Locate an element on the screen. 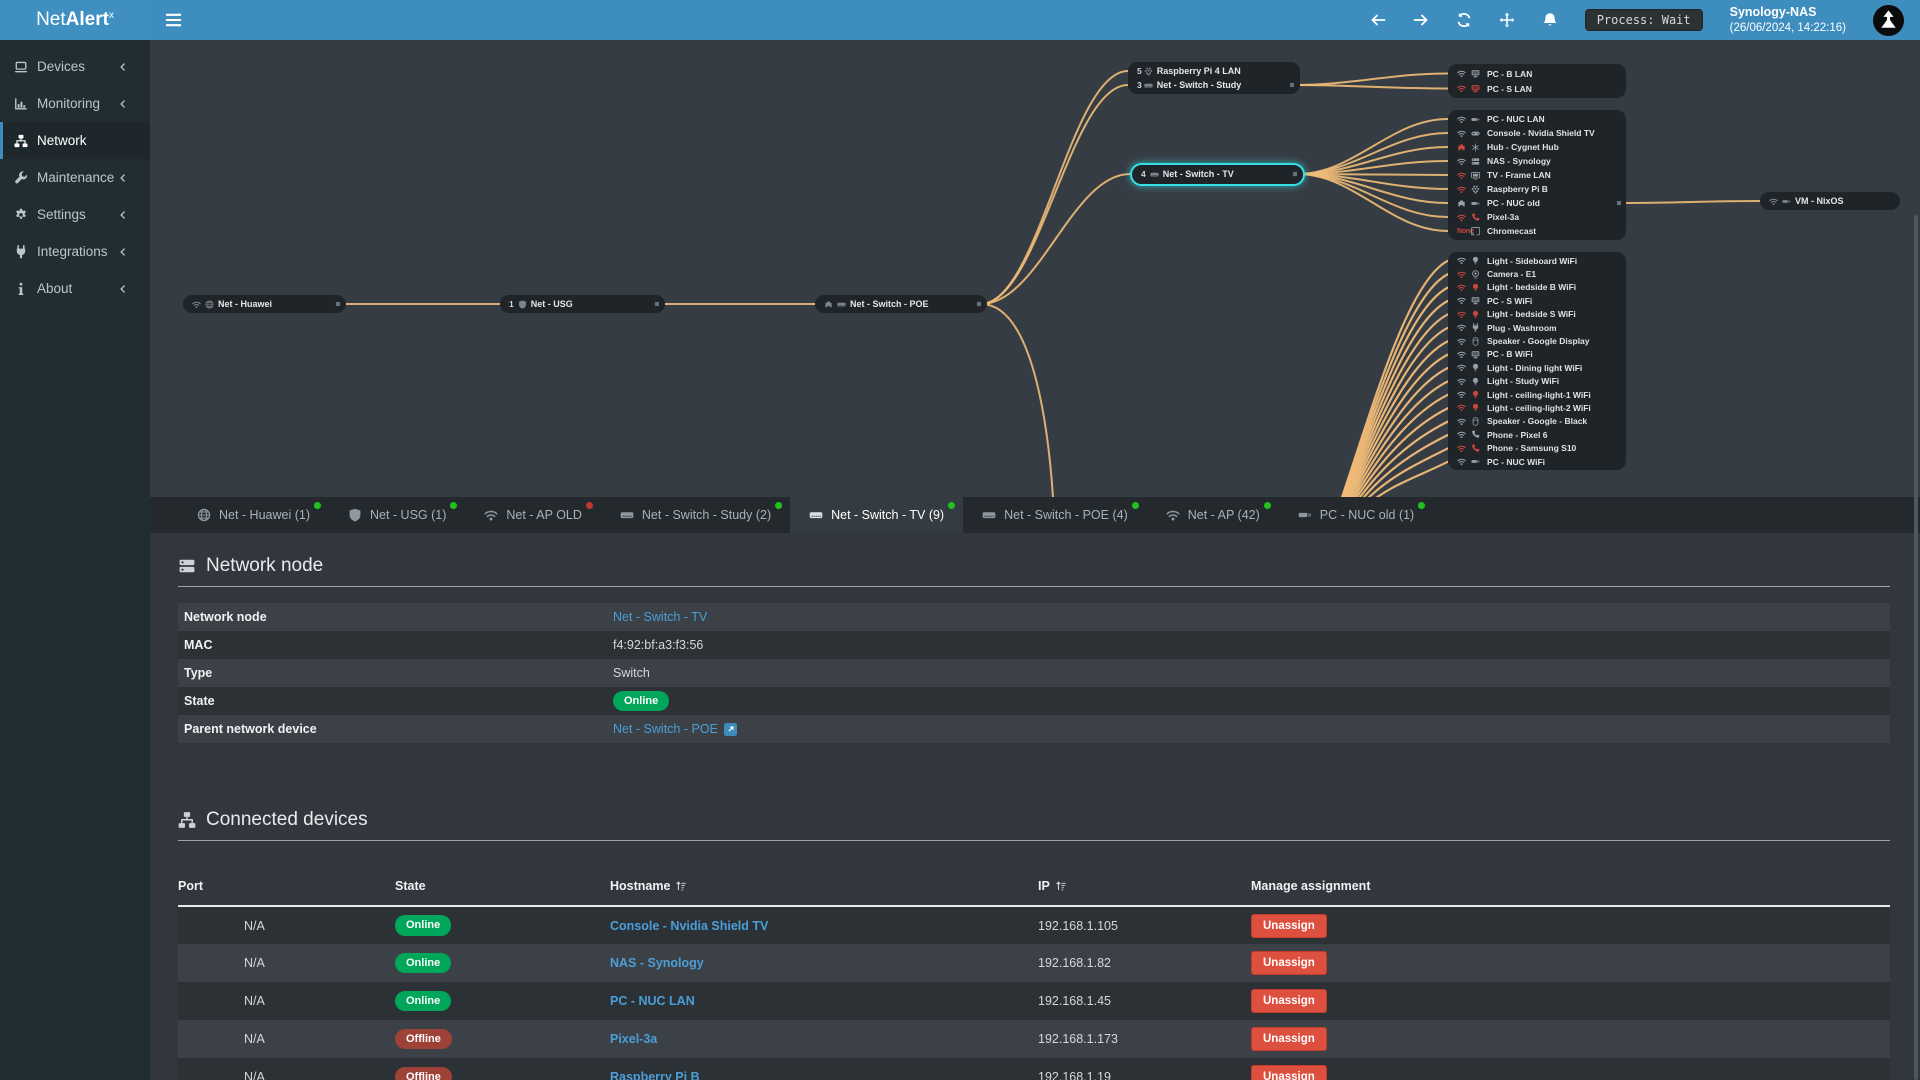 Image resolution: width=1920 pixels, height=1080 pixels. bell-icon is located at coordinates (1550, 20).